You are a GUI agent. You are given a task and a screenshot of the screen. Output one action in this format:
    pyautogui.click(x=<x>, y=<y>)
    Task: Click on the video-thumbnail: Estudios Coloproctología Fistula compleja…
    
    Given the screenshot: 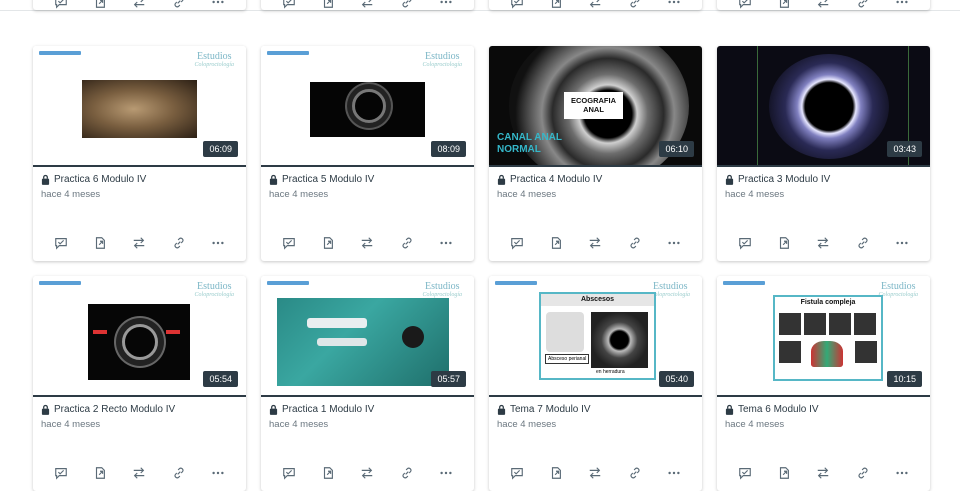 What is the action you would take?
    pyautogui.click(x=823, y=336)
    